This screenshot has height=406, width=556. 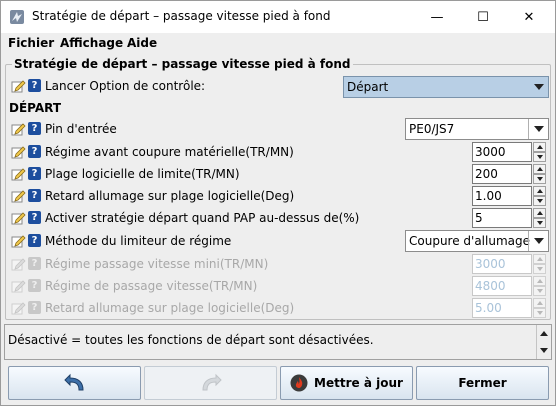 I want to click on burn-label: Mettre à jour, so click(x=358, y=383).